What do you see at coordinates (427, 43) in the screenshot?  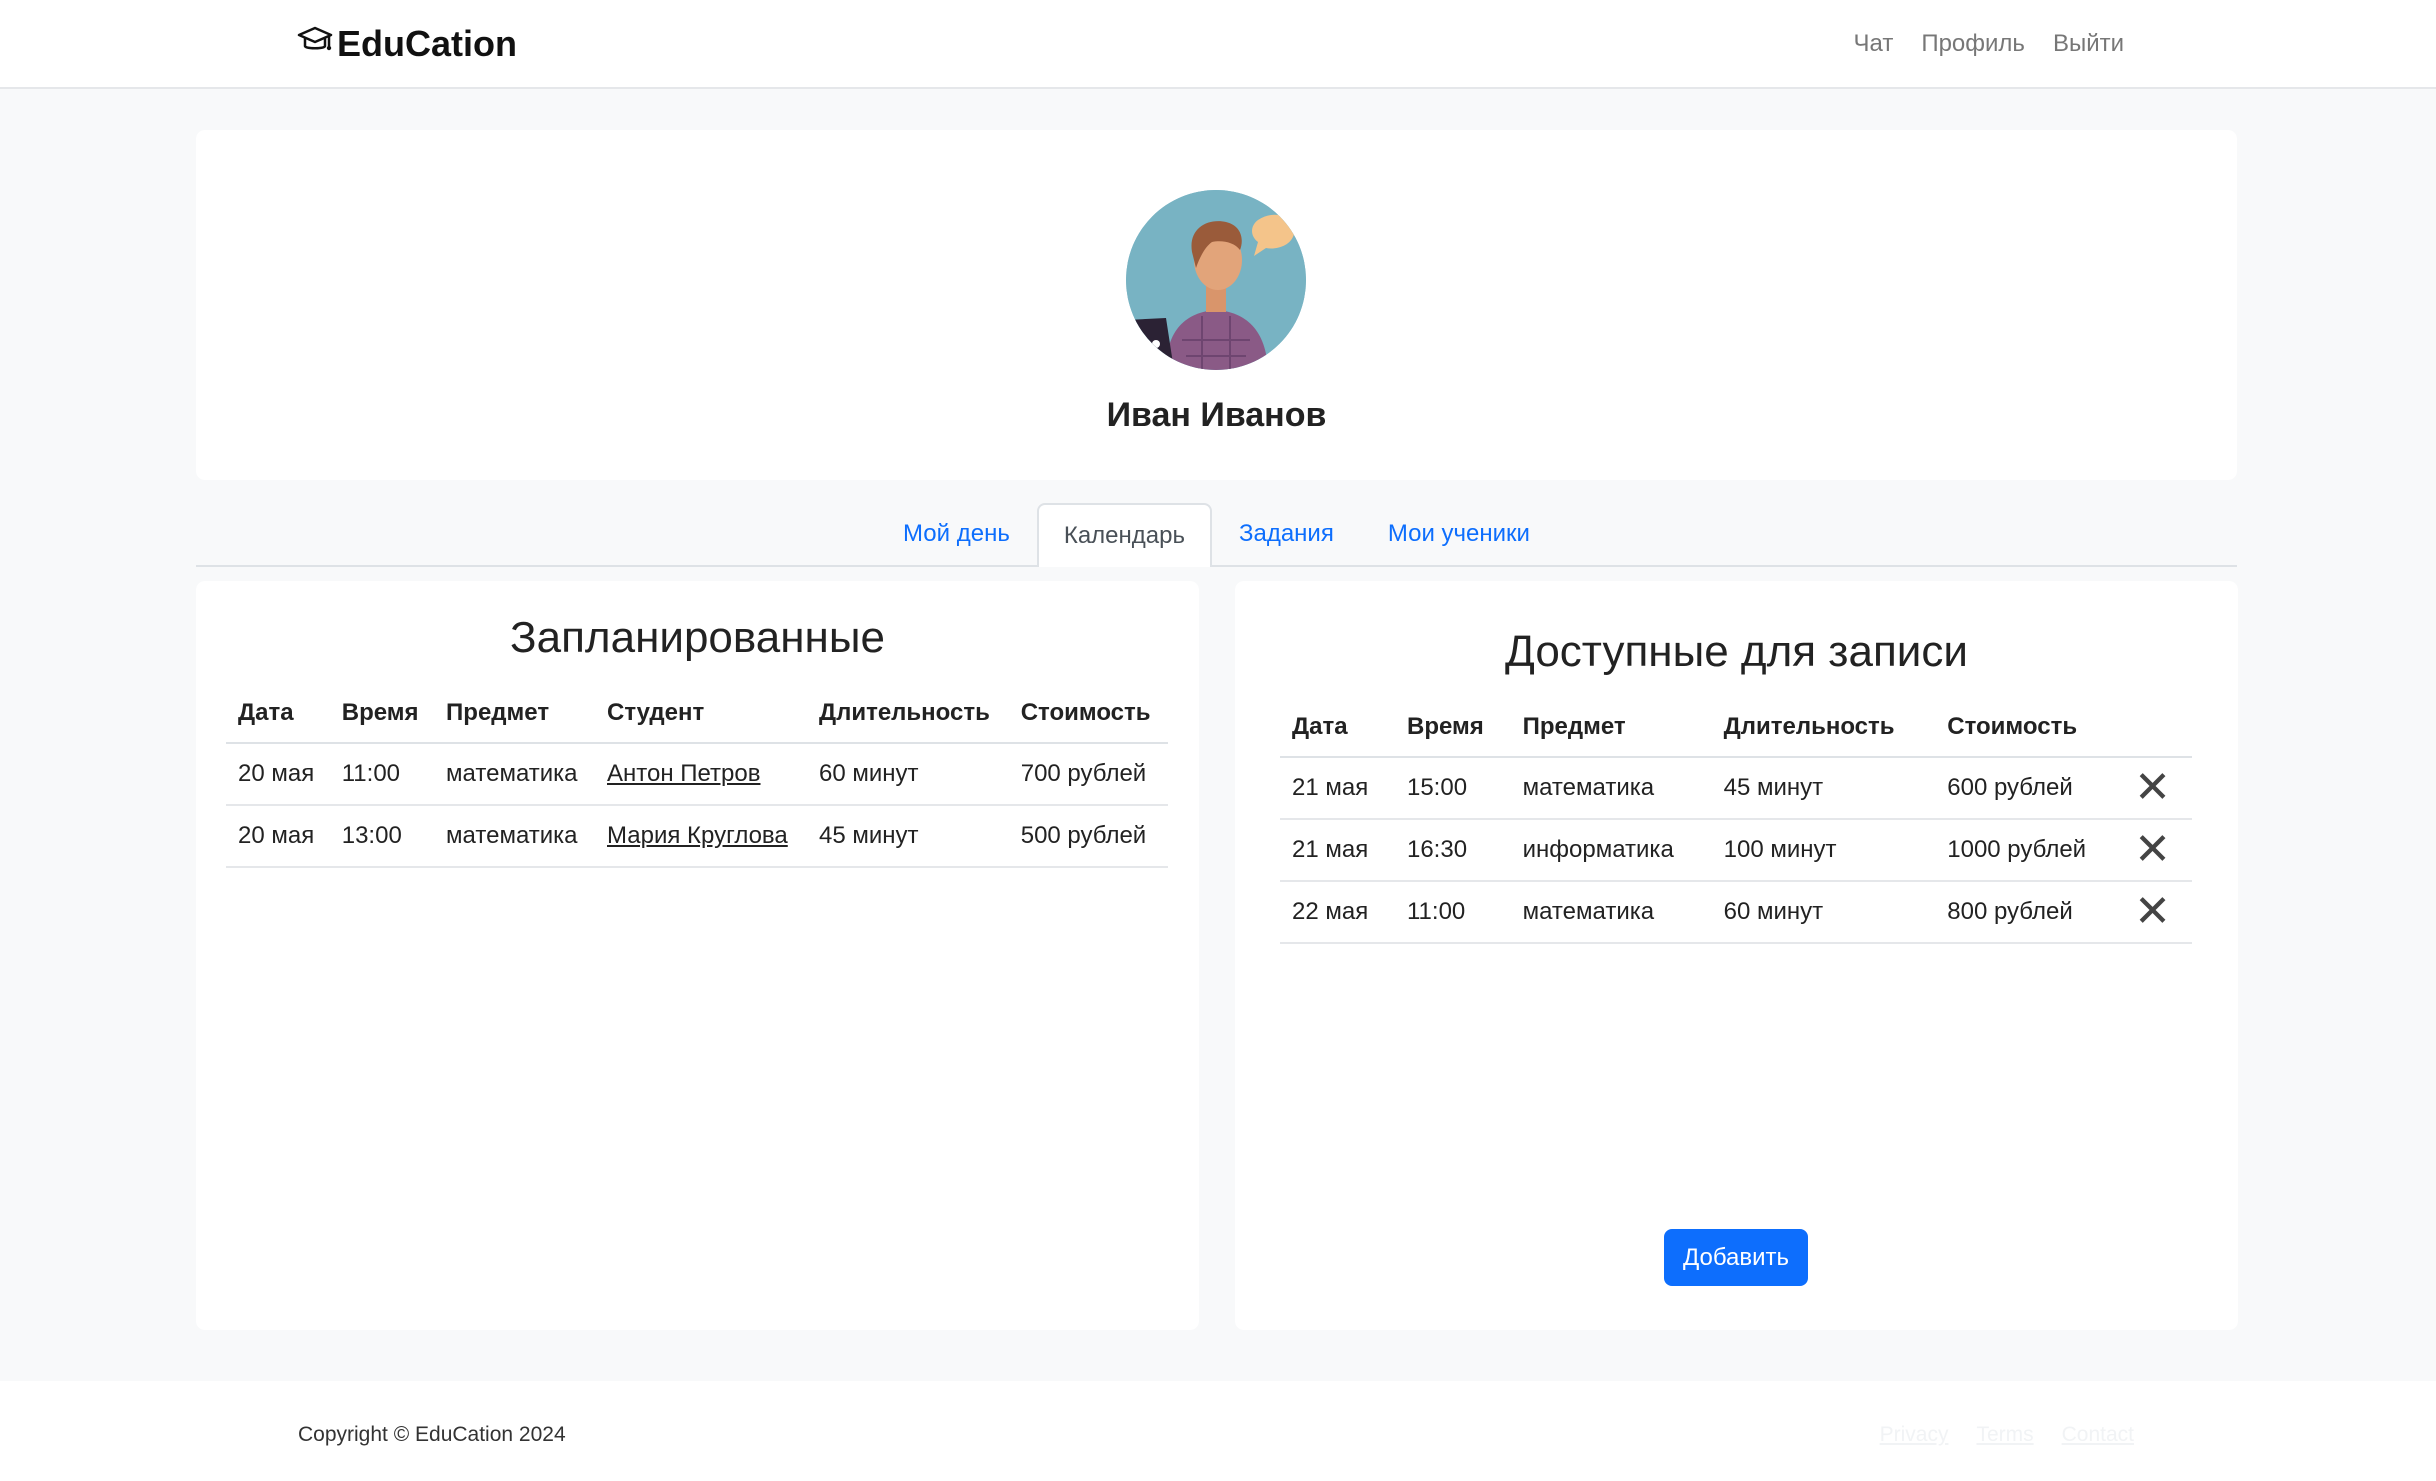 I see `brand-name: EduCation` at bounding box center [427, 43].